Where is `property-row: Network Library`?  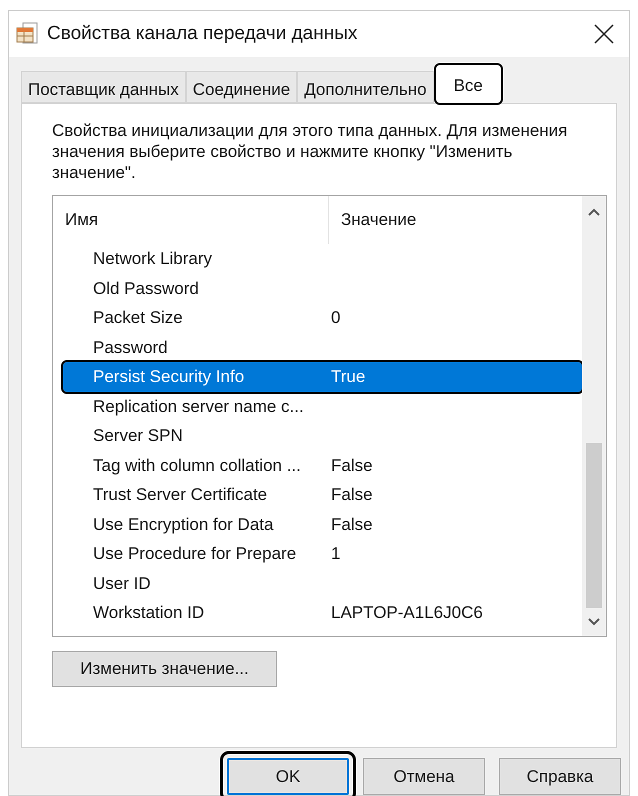 property-row: Network Library is located at coordinates (322, 259).